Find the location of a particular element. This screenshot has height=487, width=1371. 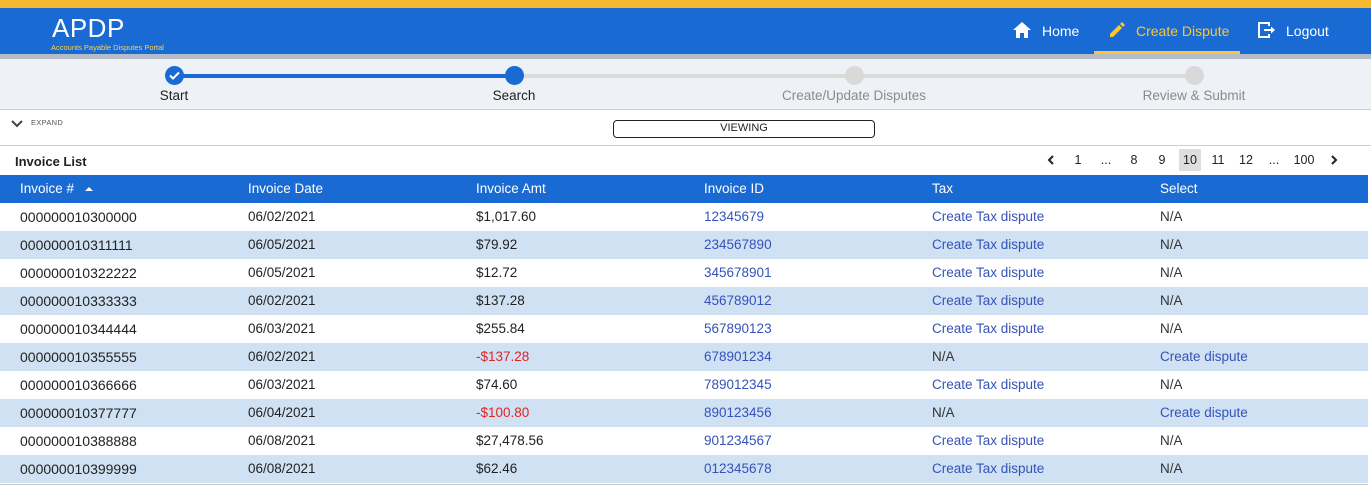

nav-logout: Logout is located at coordinates (1292, 31).